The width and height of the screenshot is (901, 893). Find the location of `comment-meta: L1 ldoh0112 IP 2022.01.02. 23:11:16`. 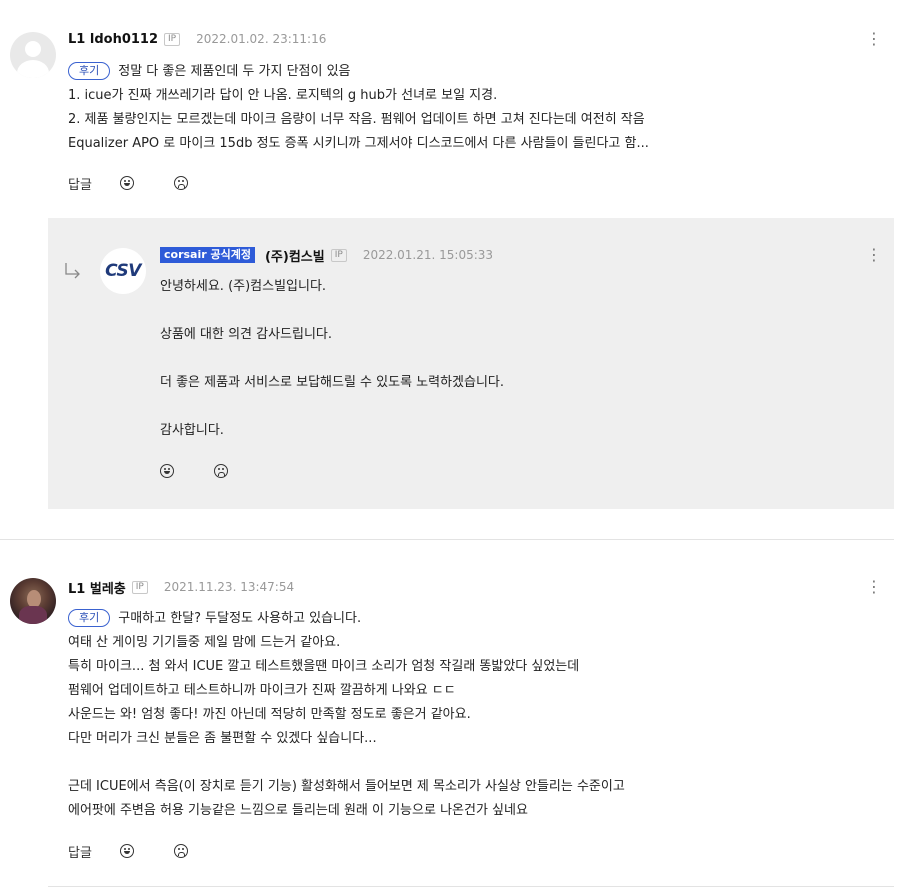

comment-meta: L1 ldoh0112 IP 2022.01.02. 23:11:16 is located at coordinates (197, 39).